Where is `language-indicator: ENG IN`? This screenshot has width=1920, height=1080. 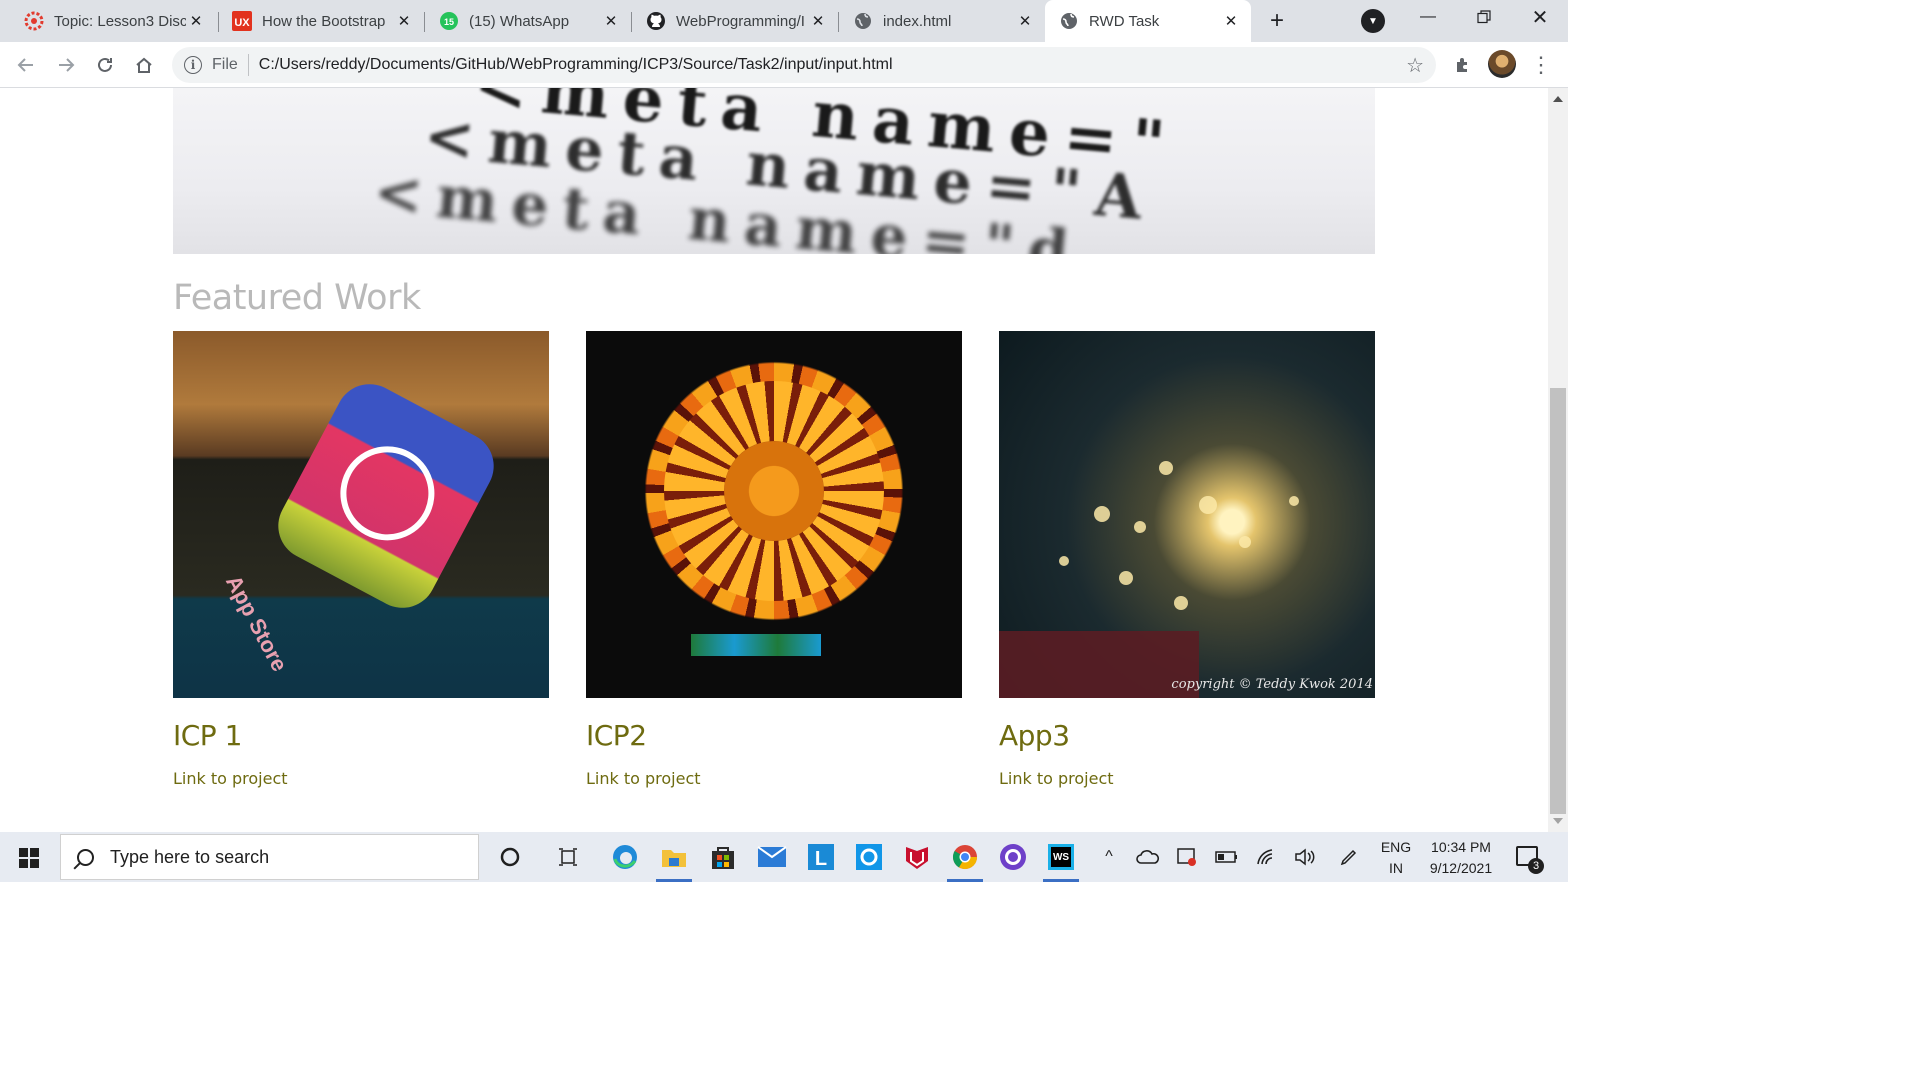
language-indicator: ENG IN is located at coordinates (1396, 858).